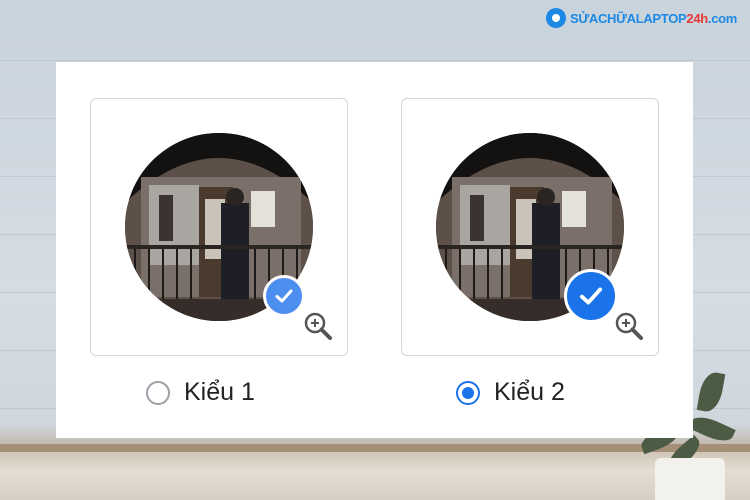  I want to click on site-logo: SỬACHỮALAPTOP24h.com, so click(641, 18).